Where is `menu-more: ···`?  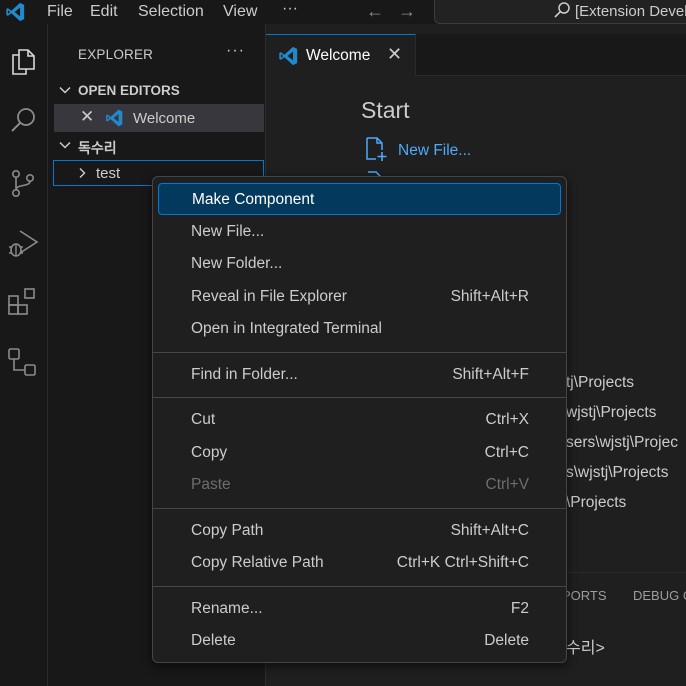 menu-more: ··· is located at coordinates (290, 9).